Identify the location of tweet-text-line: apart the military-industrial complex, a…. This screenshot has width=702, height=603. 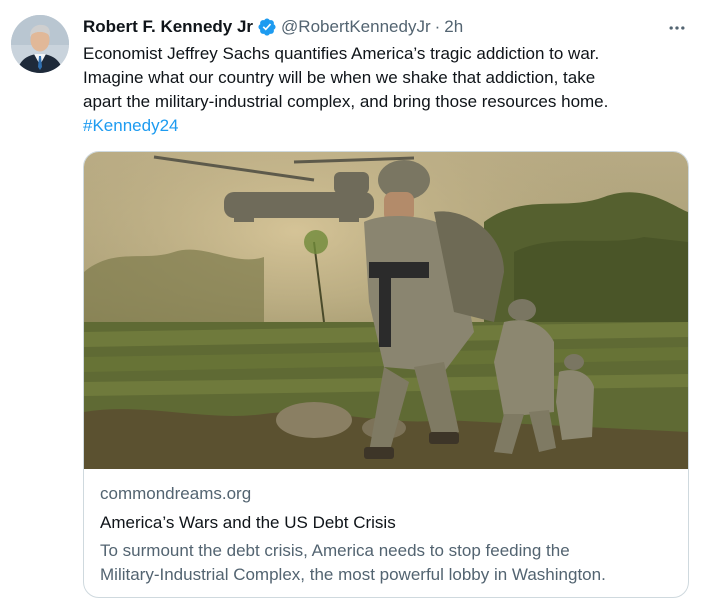
(346, 101).